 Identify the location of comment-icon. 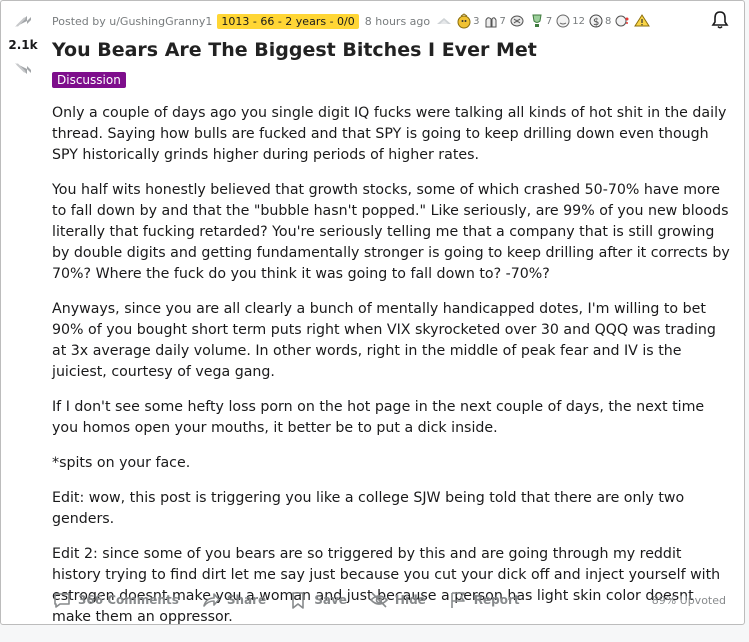
(62, 600).